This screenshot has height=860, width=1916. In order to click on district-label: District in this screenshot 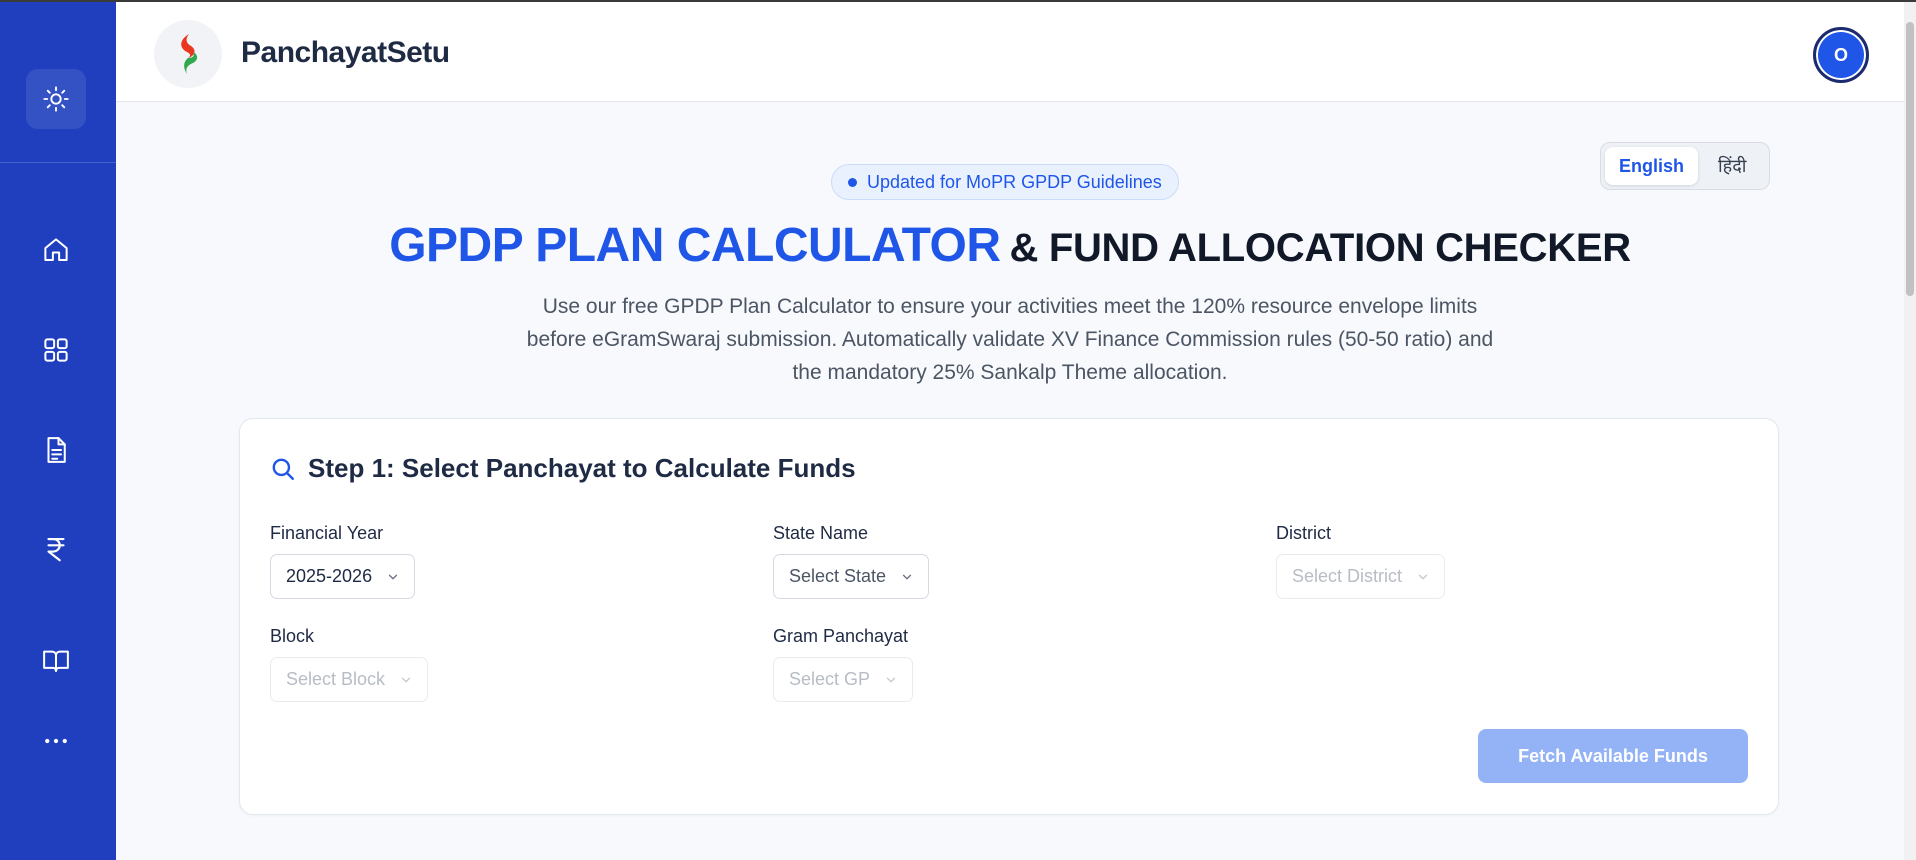, I will do `click(1303, 533)`.